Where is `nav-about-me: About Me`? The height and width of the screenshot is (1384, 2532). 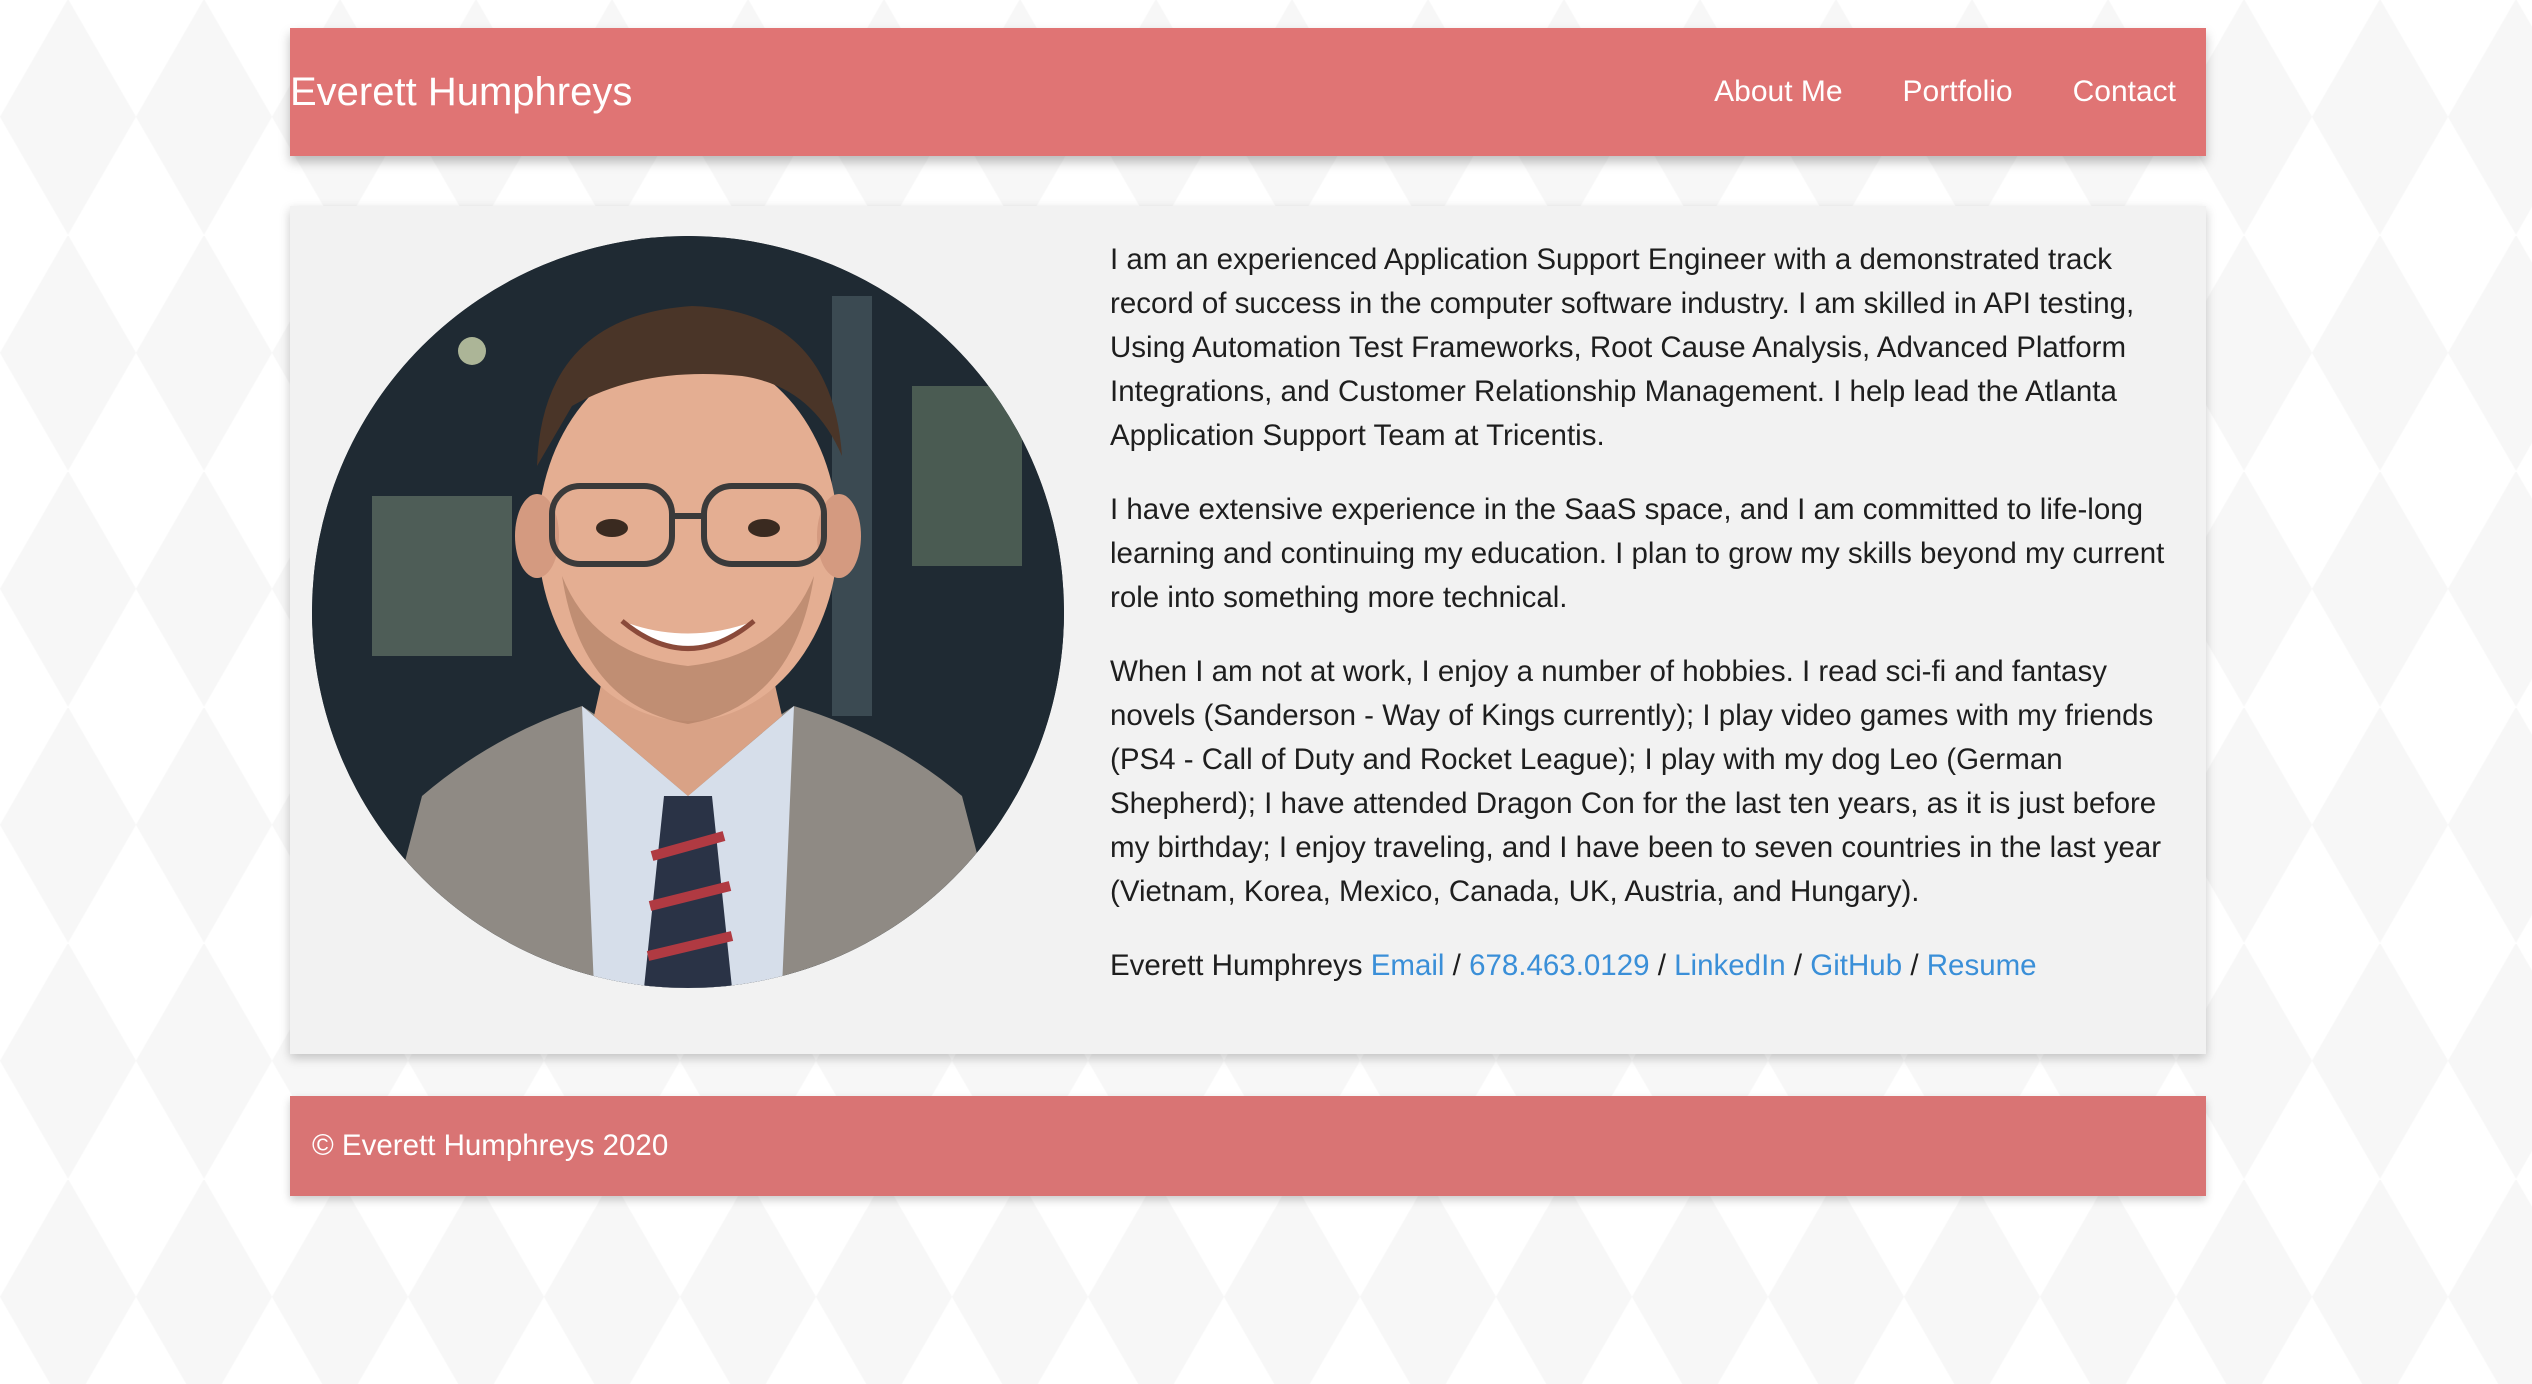
nav-about-me: About Me is located at coordinates (1778, 92).